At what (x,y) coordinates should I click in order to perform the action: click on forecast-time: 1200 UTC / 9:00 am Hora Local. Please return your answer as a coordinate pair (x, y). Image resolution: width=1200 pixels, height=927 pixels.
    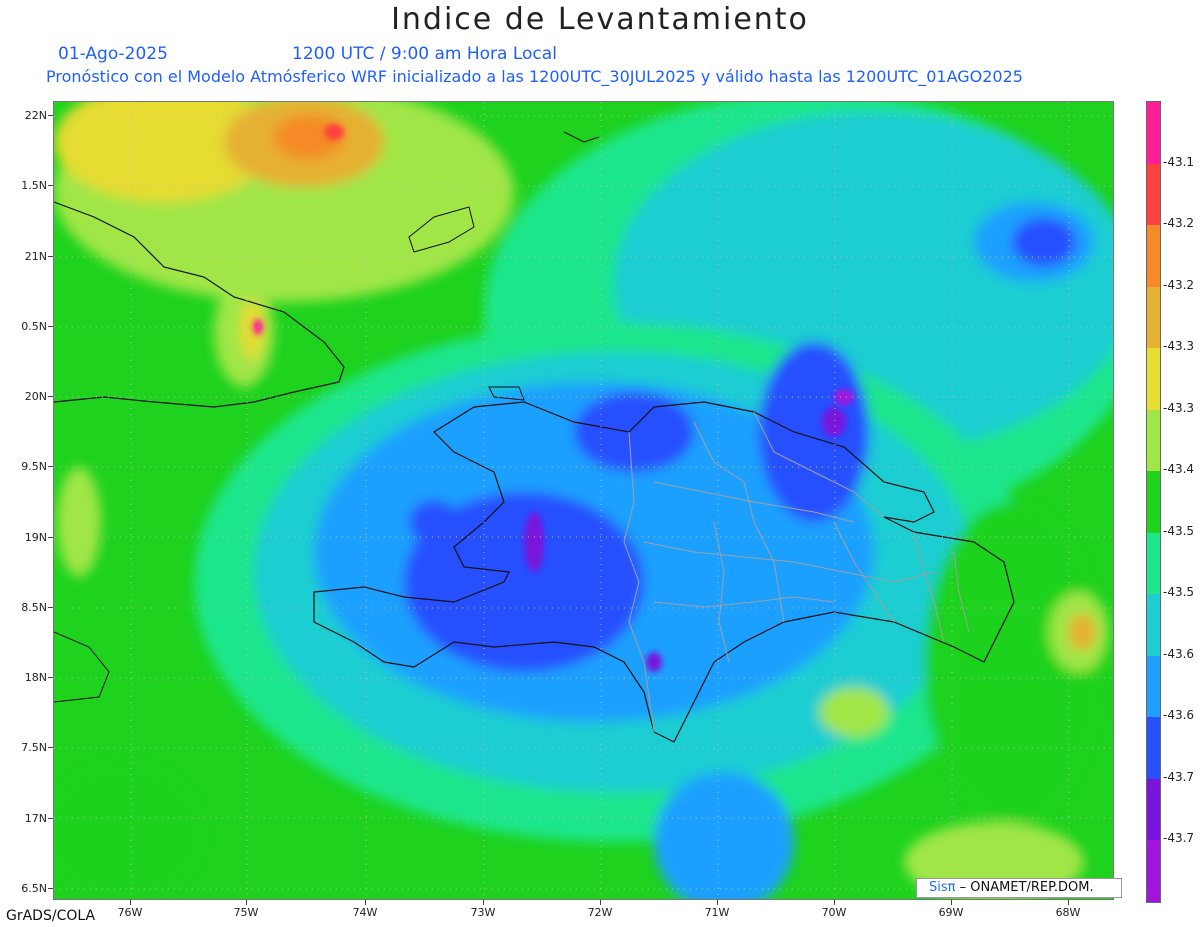
    Looking at the image, I should click on (424, 54).